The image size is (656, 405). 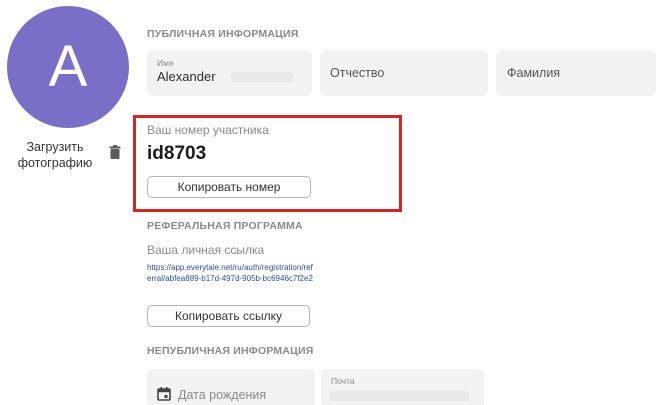 I want to click on patronymic-placeholder: Отчество, so click(x=357, y=73).